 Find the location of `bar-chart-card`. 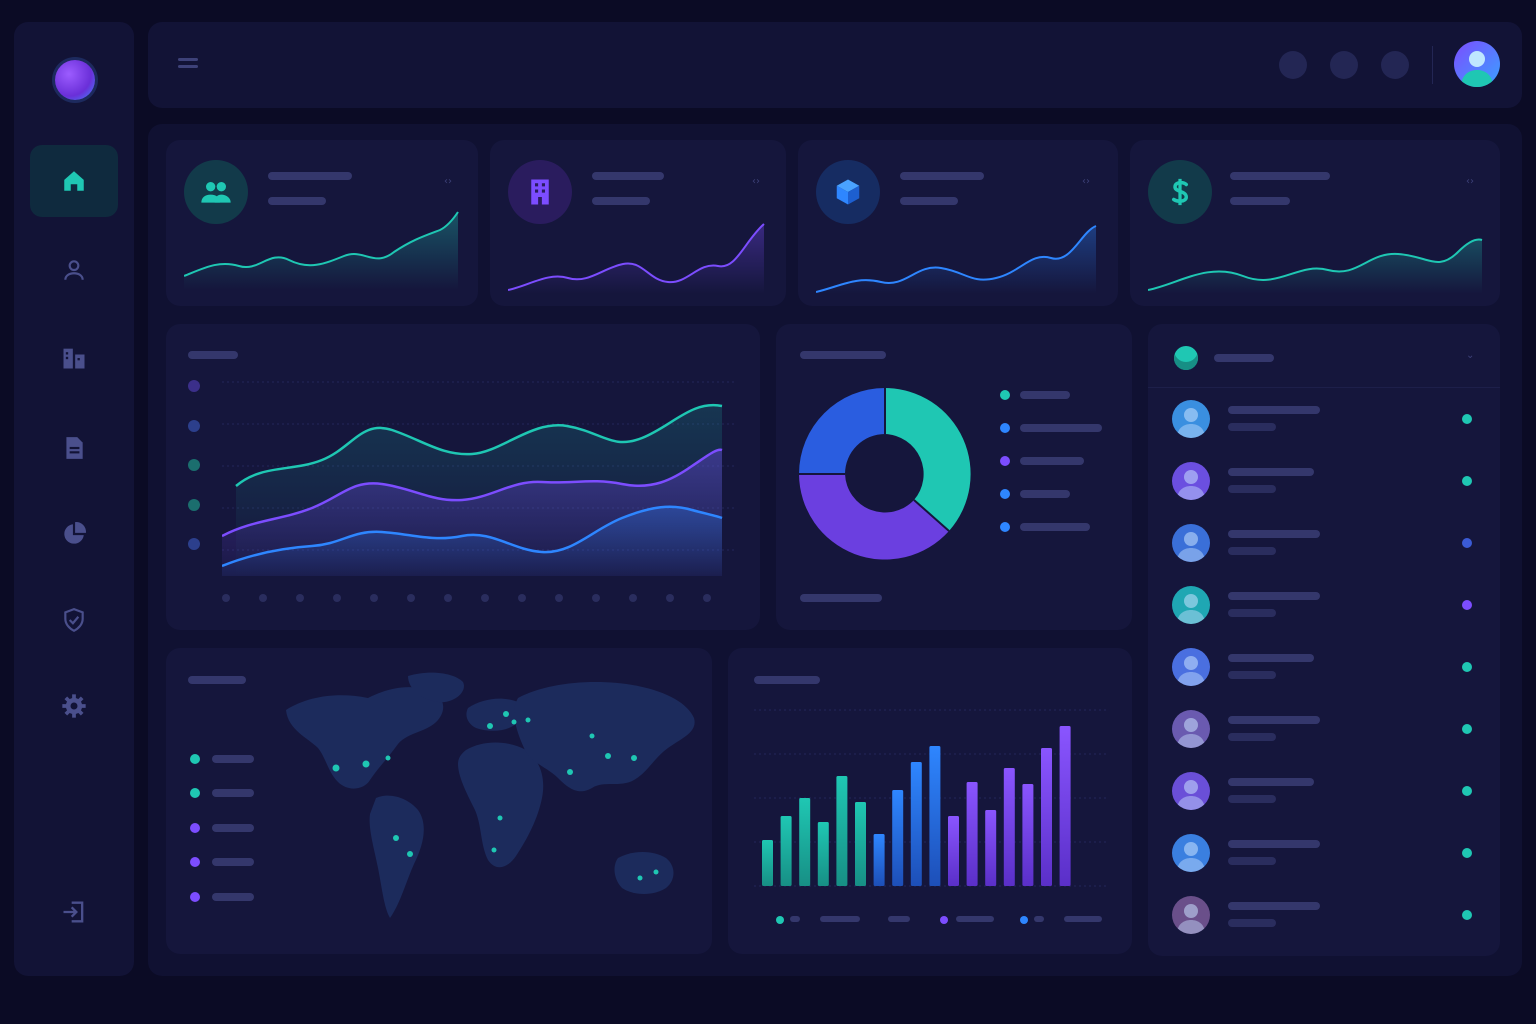

bar-chart-card is located at coordinates (930, 801).